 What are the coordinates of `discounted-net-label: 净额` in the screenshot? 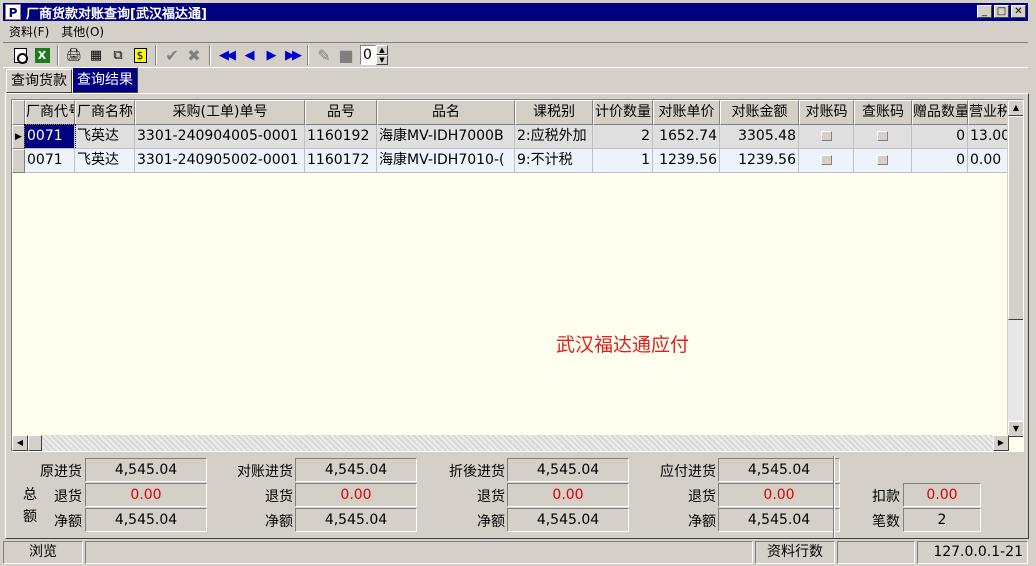 It's located at (491, 522).